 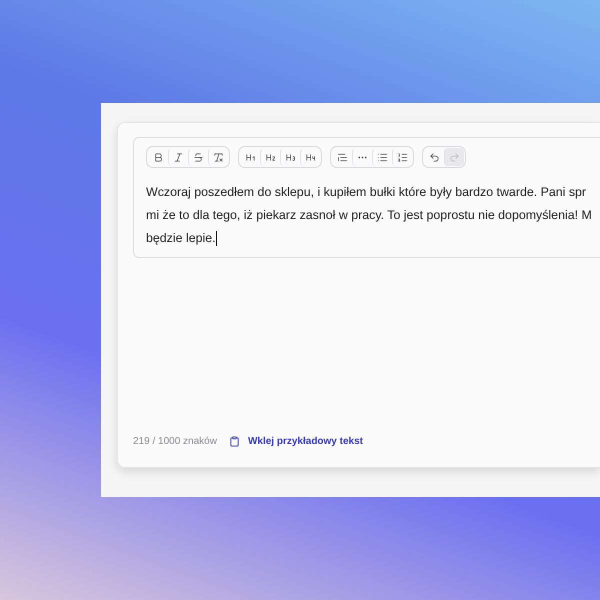 I want to click on strikethrough-icon, so click(x=198, y=157).